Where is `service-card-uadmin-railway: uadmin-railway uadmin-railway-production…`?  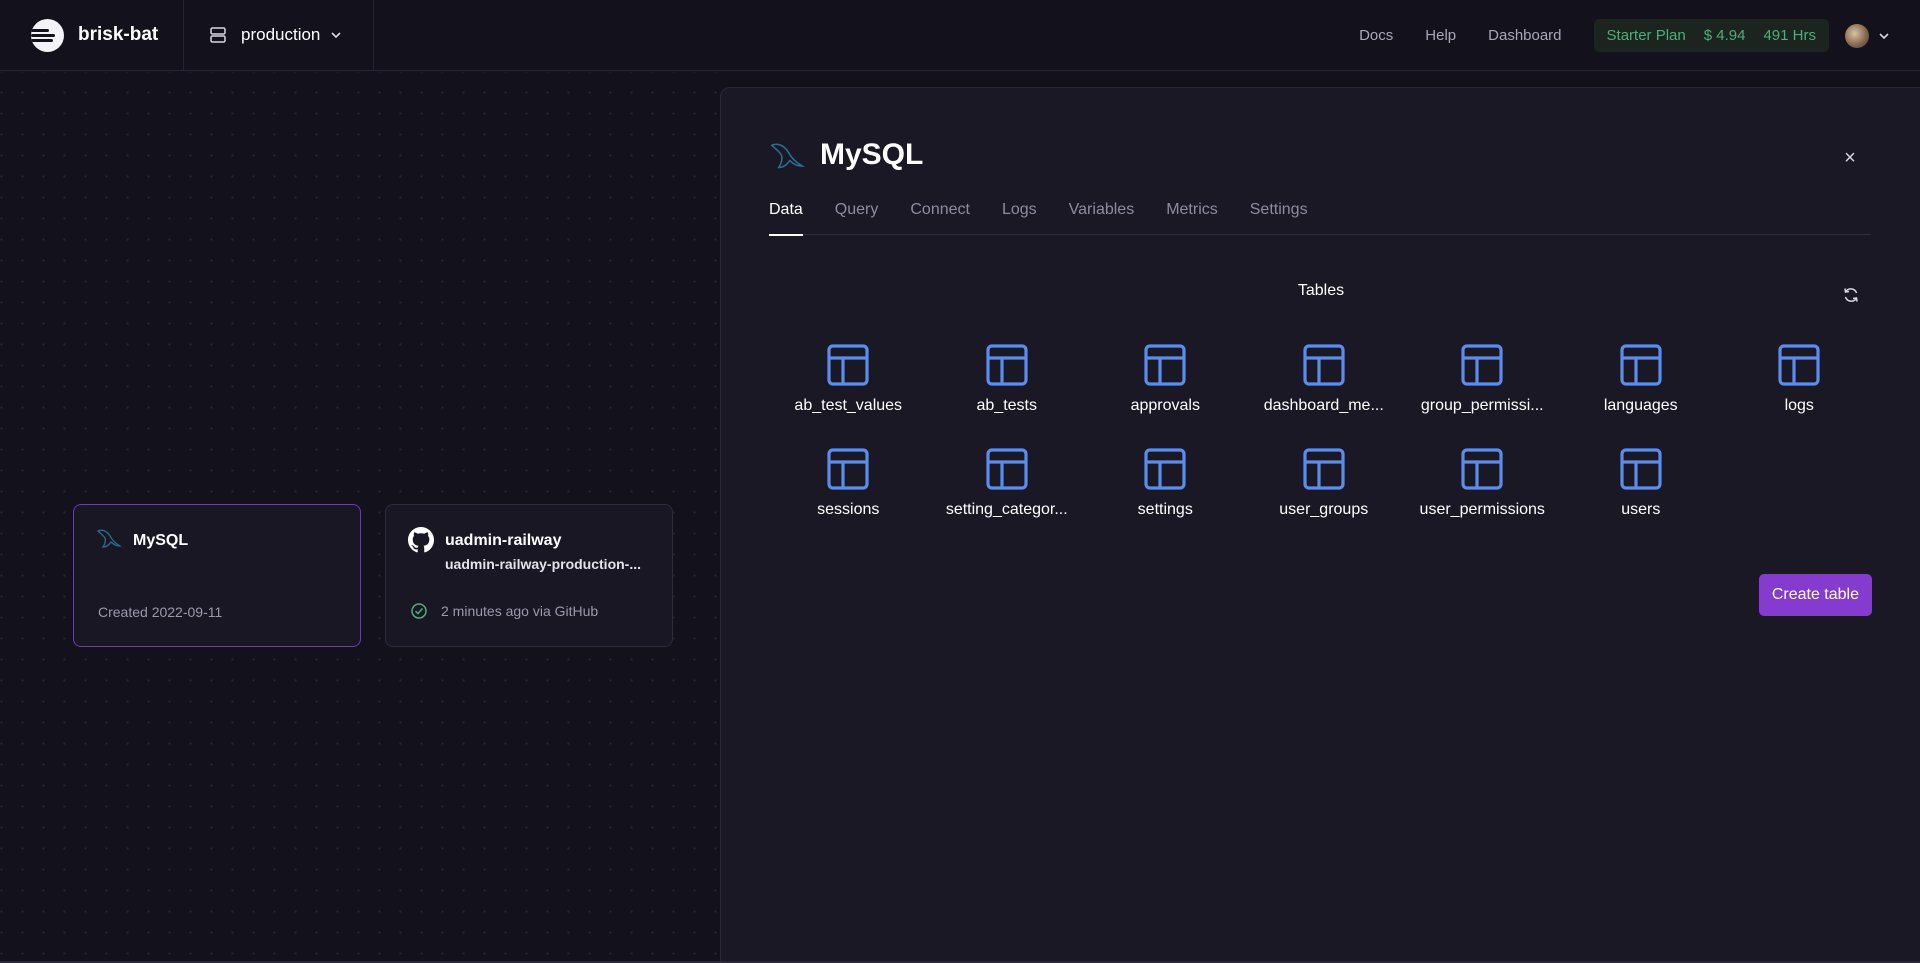
service-card-uadmin-railway: uadmin-railway uadmin-railway-production… is located at coordinates (529, 575).